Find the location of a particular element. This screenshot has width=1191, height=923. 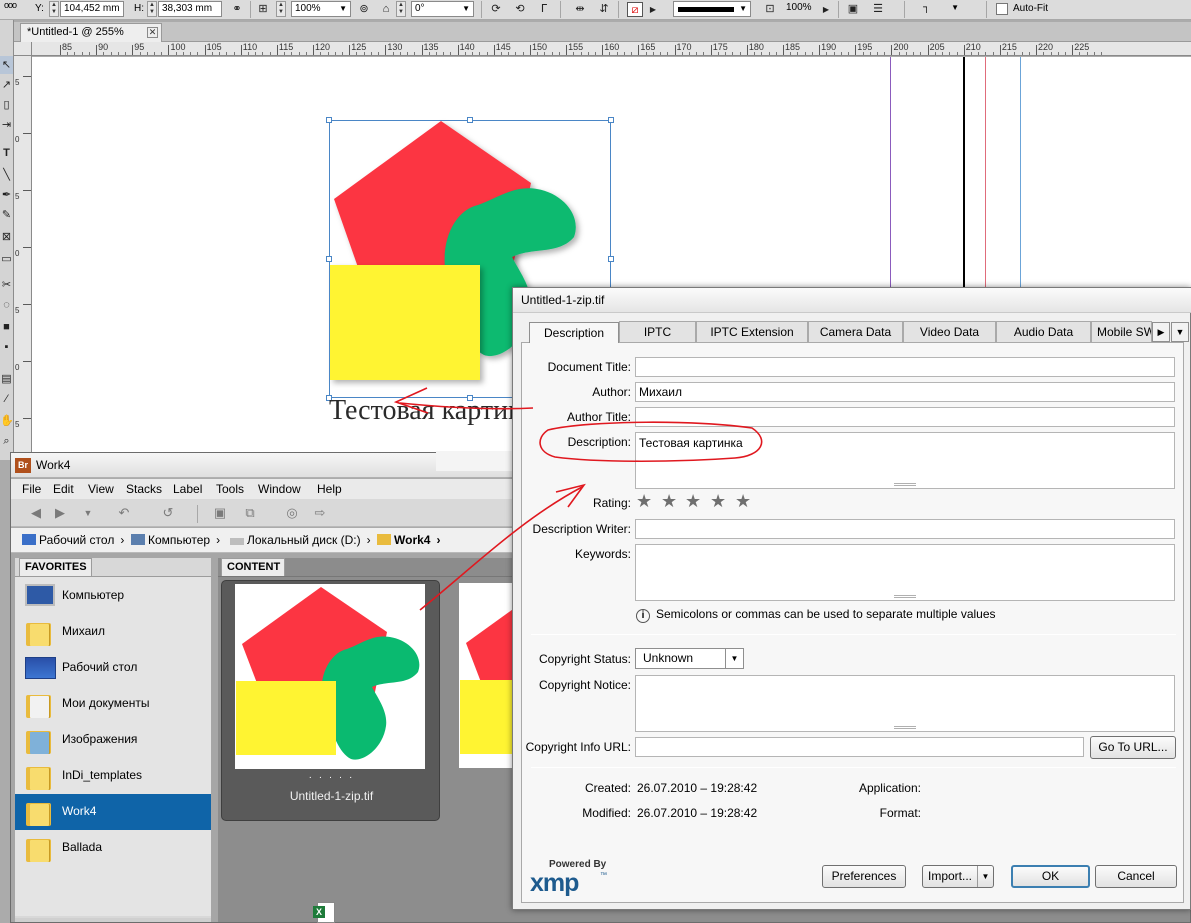

rating-dots: · · · · · is located at coordinates (331, 777).